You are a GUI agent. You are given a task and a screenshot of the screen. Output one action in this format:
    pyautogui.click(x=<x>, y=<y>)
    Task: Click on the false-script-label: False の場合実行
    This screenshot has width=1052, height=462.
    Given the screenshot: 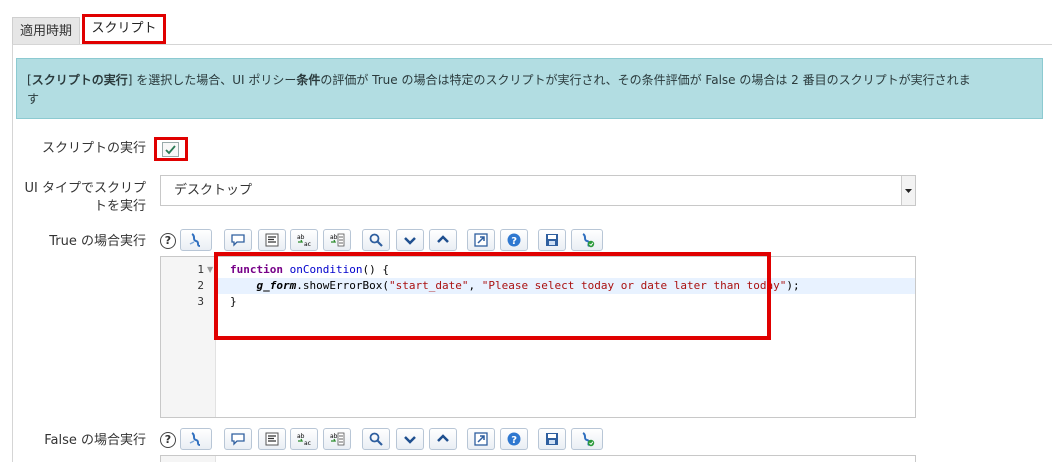 What is the action you would take?
    pyautogui.click(x=95, y=440)
    